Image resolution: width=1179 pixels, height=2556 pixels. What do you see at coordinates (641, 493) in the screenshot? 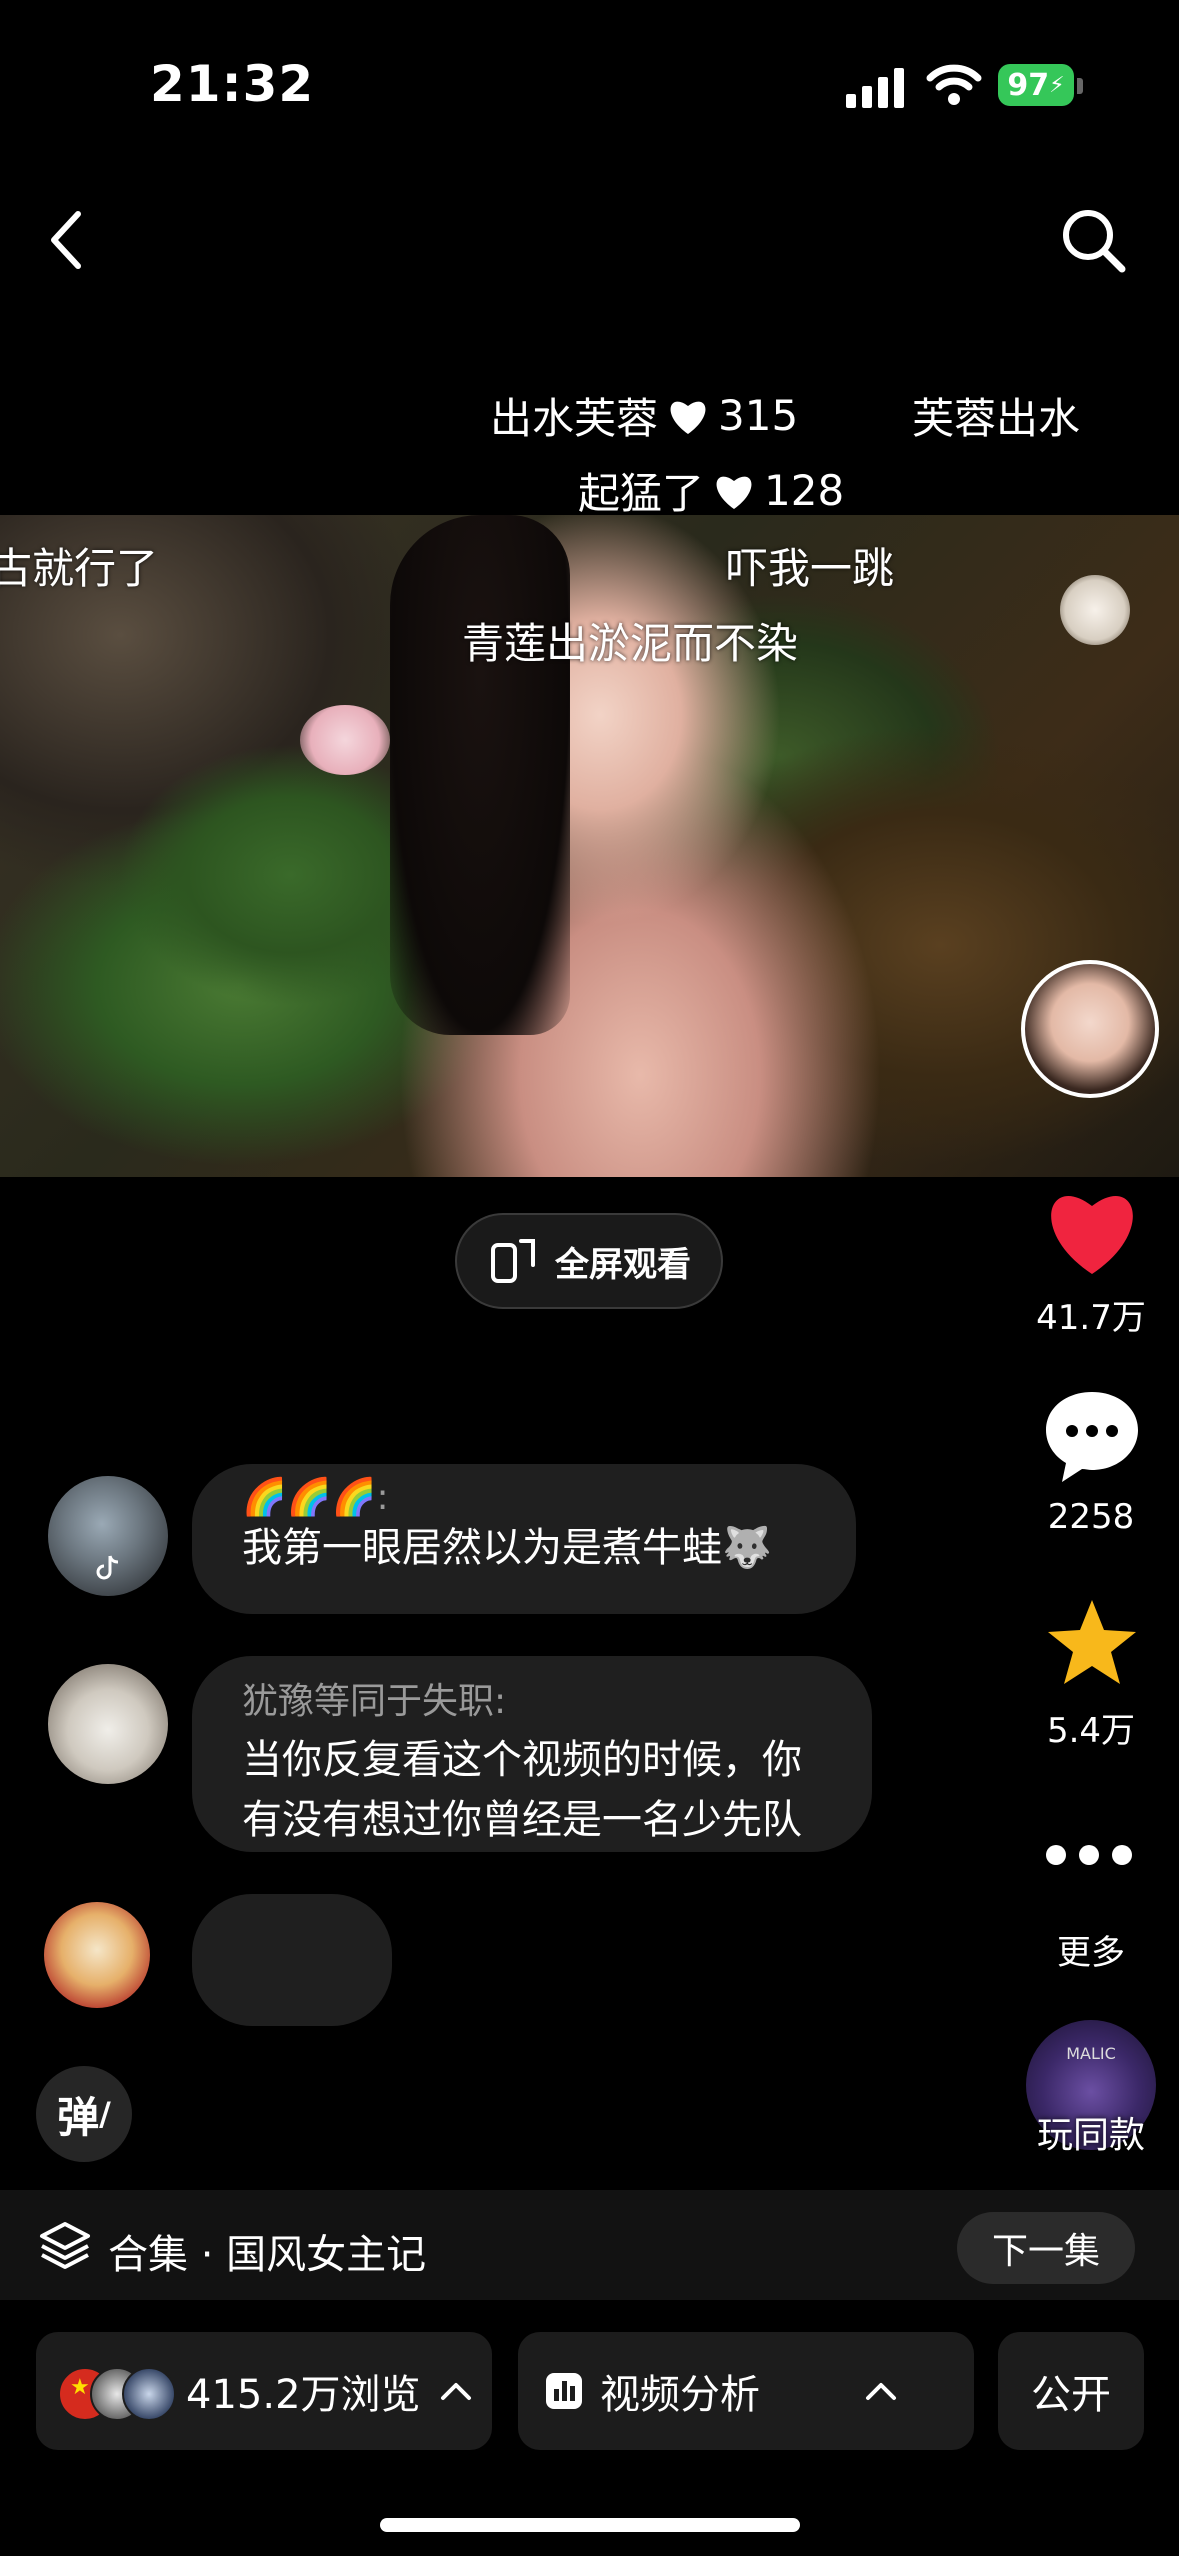
I see `danmaku-text: 起猛了` at bounding box center [641, 493].